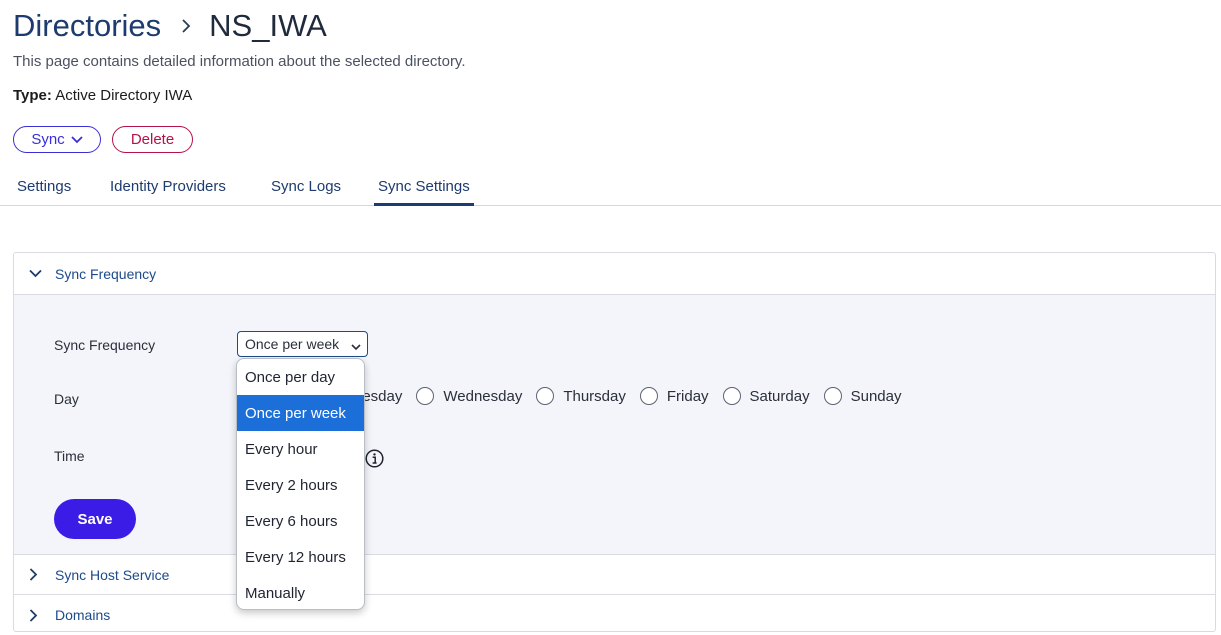 The image size is (1221, 635). I want to click on sync-button: Sync, so click(57, 139).